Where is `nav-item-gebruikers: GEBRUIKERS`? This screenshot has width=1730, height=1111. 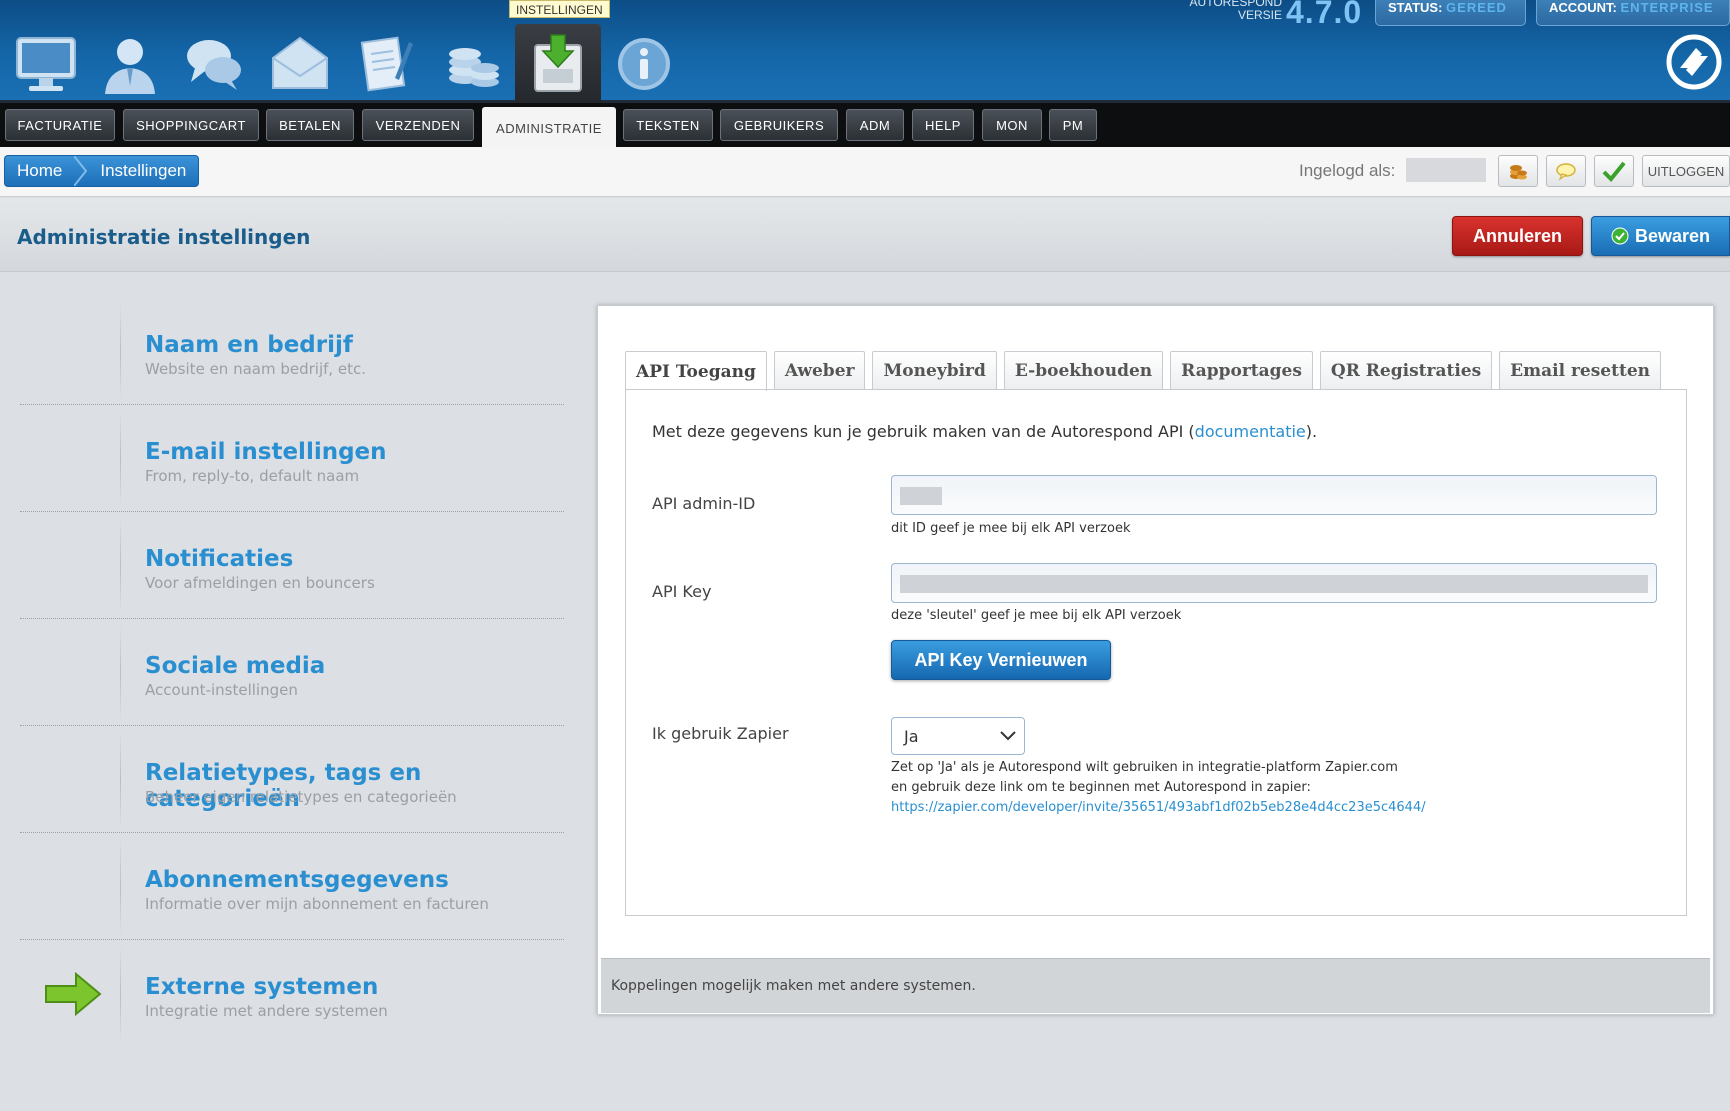 nav-item-gebruikers: GEBRUIKERS is located at coordinates (779, 125).